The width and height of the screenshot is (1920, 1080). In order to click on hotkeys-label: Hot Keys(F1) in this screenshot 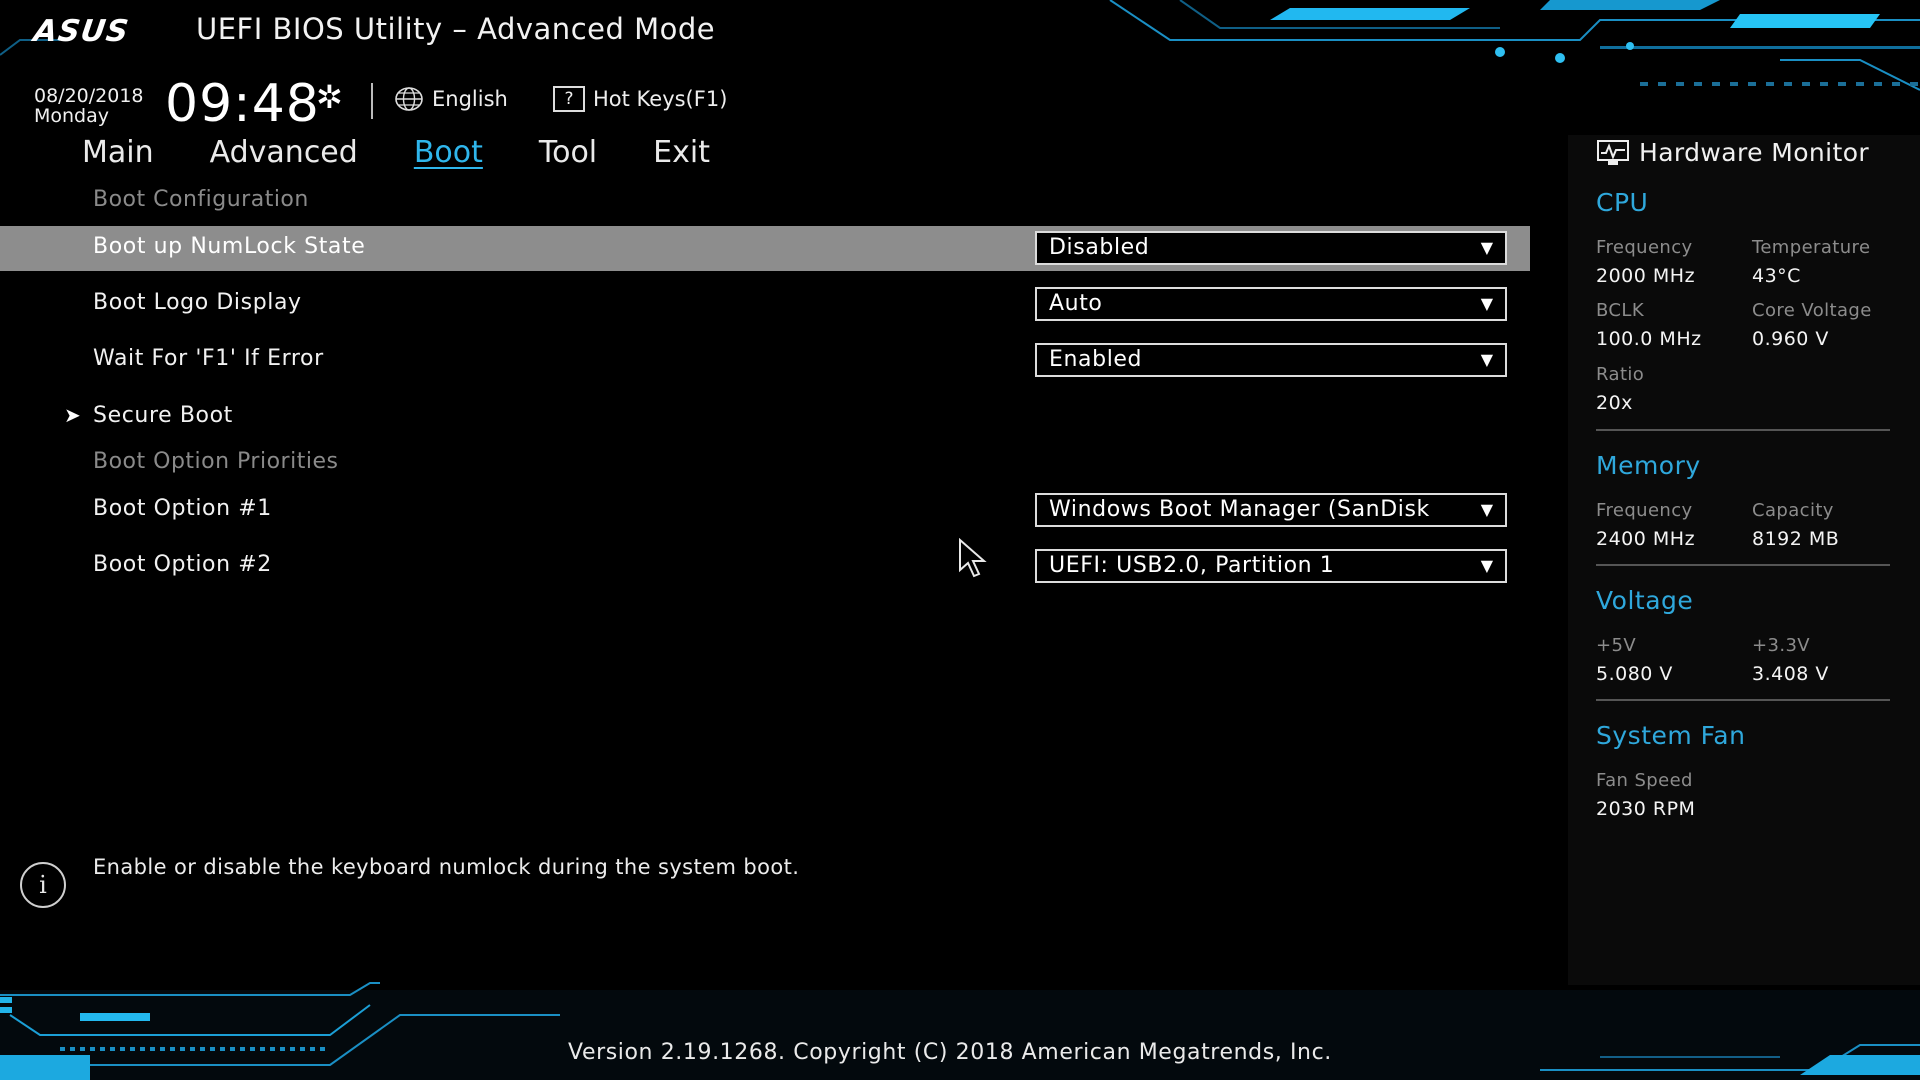, I will do `click(660, 99)`.